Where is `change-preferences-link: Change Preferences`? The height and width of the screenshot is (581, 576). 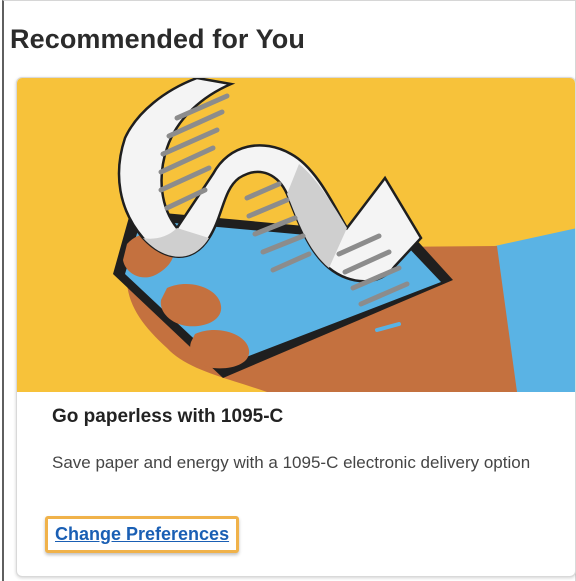
change-preferences-link: Change Preferences is located at coordinates (142, 534).